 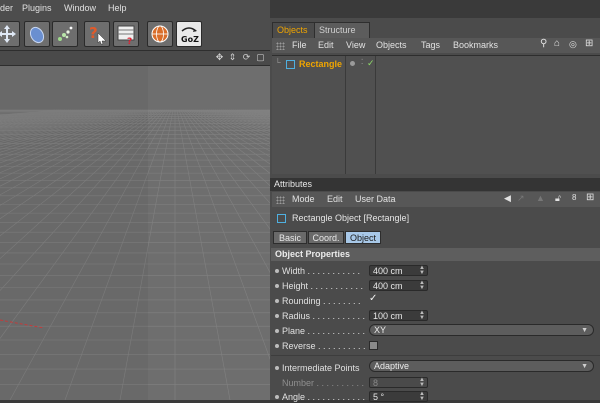 What do you see at coordinates (335, 199) in the screenshot?
I see `attr-menu-edit: Edit` at bounding box center [335, 199].